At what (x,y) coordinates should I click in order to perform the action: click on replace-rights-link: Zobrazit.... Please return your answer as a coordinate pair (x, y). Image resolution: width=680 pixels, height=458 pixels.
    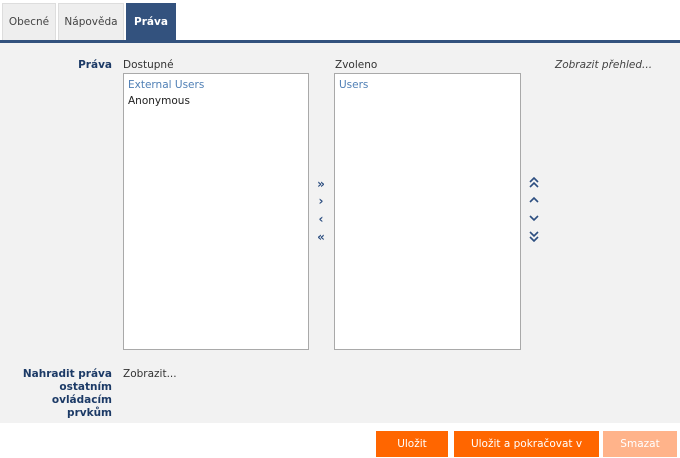
    Looking at the image, I should click on (150, 374).